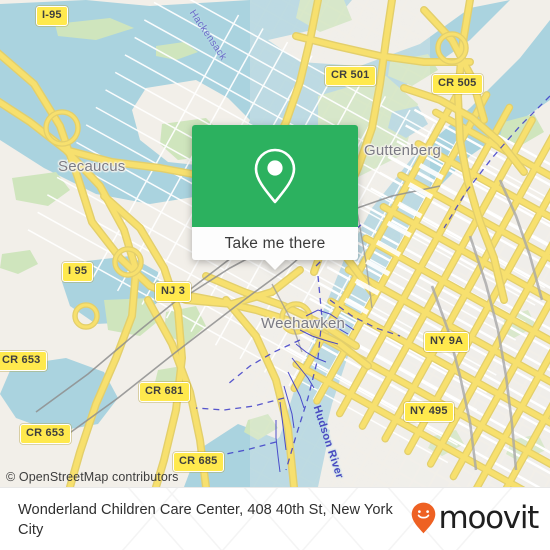 This screenshot has width=550, height=550. I want to click on take-me-there-label: Take me there, so click(275, 243).